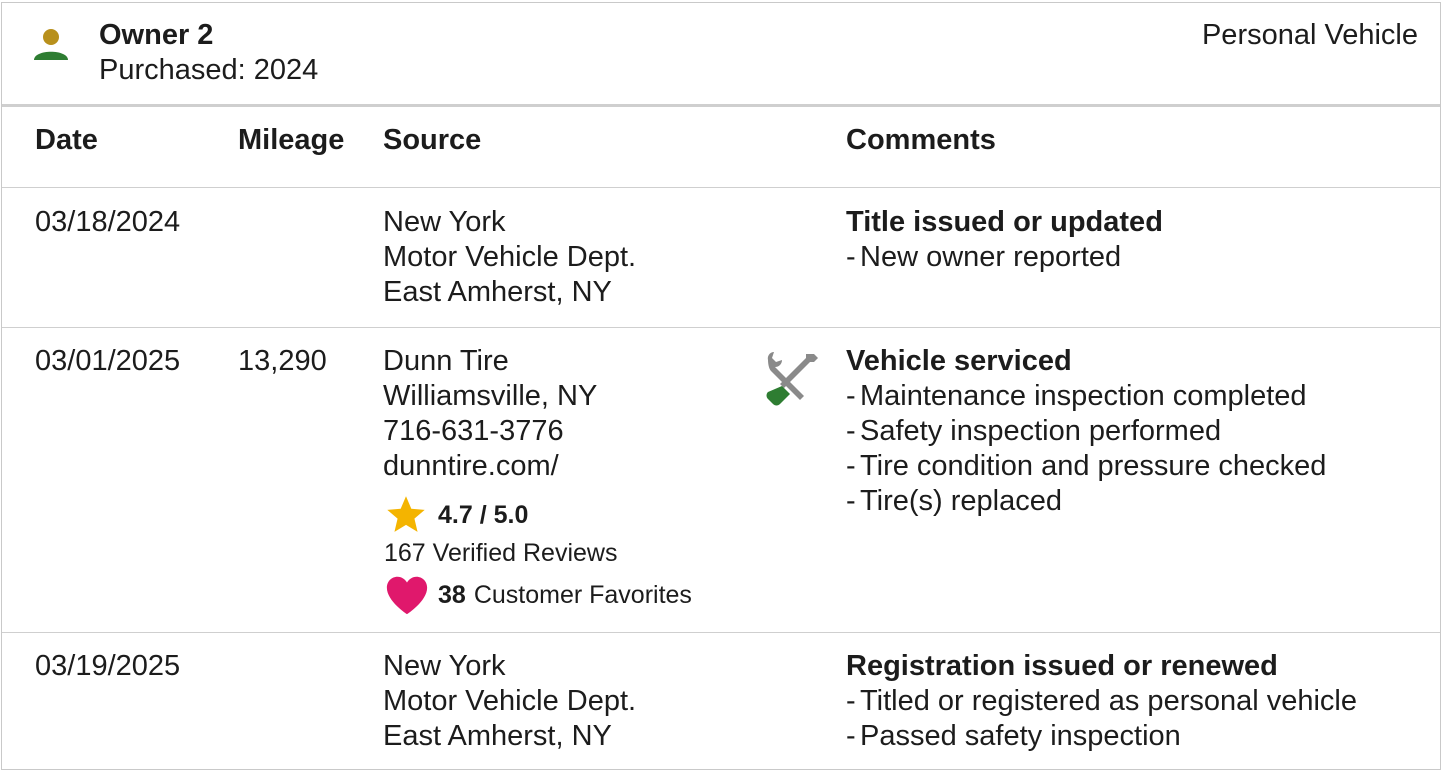  I want to click on record-date: 03/19/2025, so click(108, 666).